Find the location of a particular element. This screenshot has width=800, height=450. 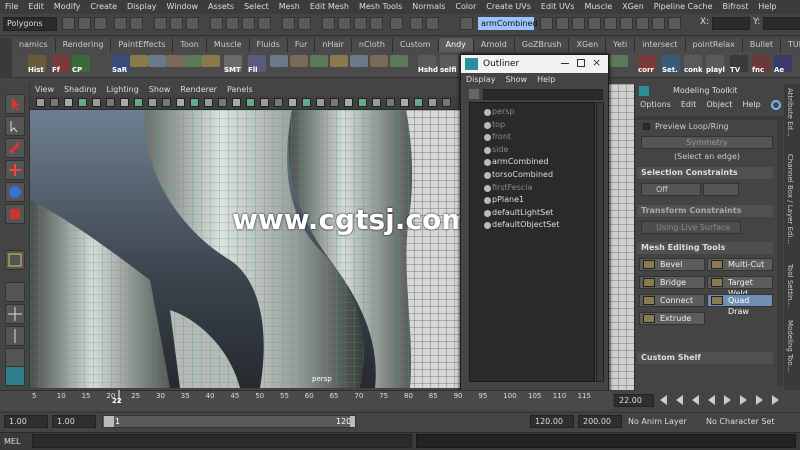

outliner-item: persp is located at coordinates (503, 112).